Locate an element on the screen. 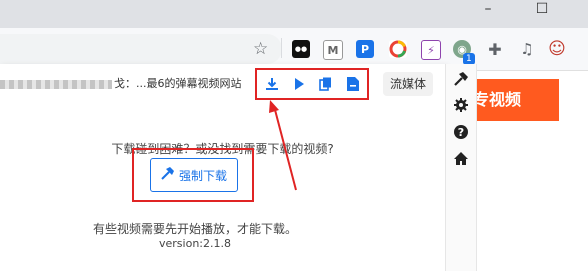 This screenshot has width=588, height=271. ext-dual-eyes-icon: ●● is located at coordinates (301, 49).